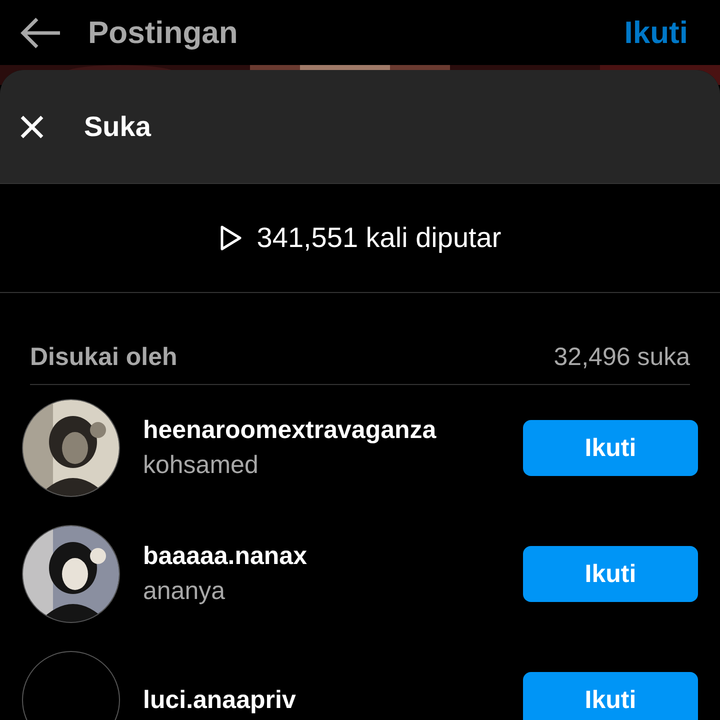  I want to click on like-count: 32,496 suka, so click(622, 357).